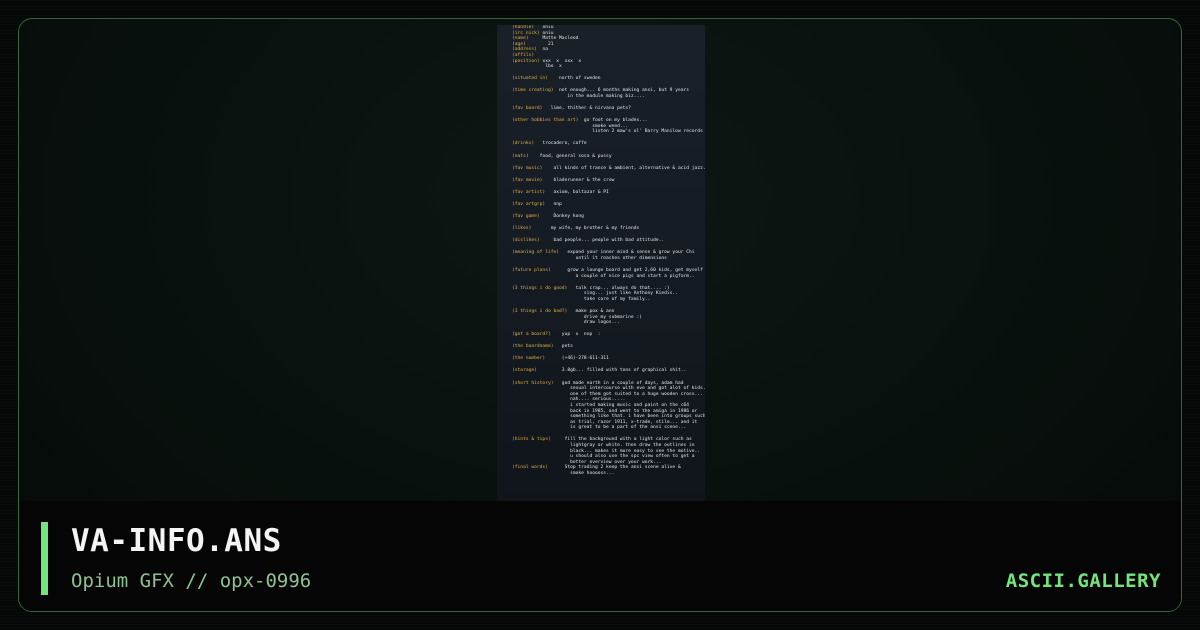 The height and width of the screenshot is (630, 1200). What do you see at coordinates (530, 79) in the screenshot?
I see `art-field-key: (situated in)` at bounding box center [530, 79].